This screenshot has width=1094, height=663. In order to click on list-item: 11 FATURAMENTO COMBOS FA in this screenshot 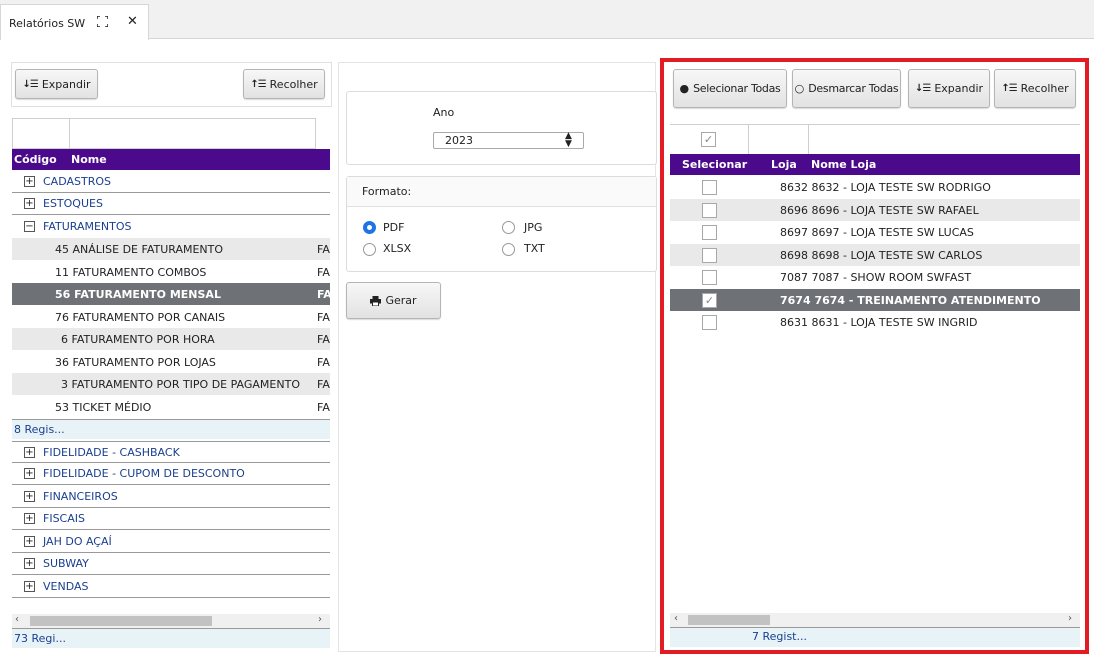, I will do `click(171, 272)`.